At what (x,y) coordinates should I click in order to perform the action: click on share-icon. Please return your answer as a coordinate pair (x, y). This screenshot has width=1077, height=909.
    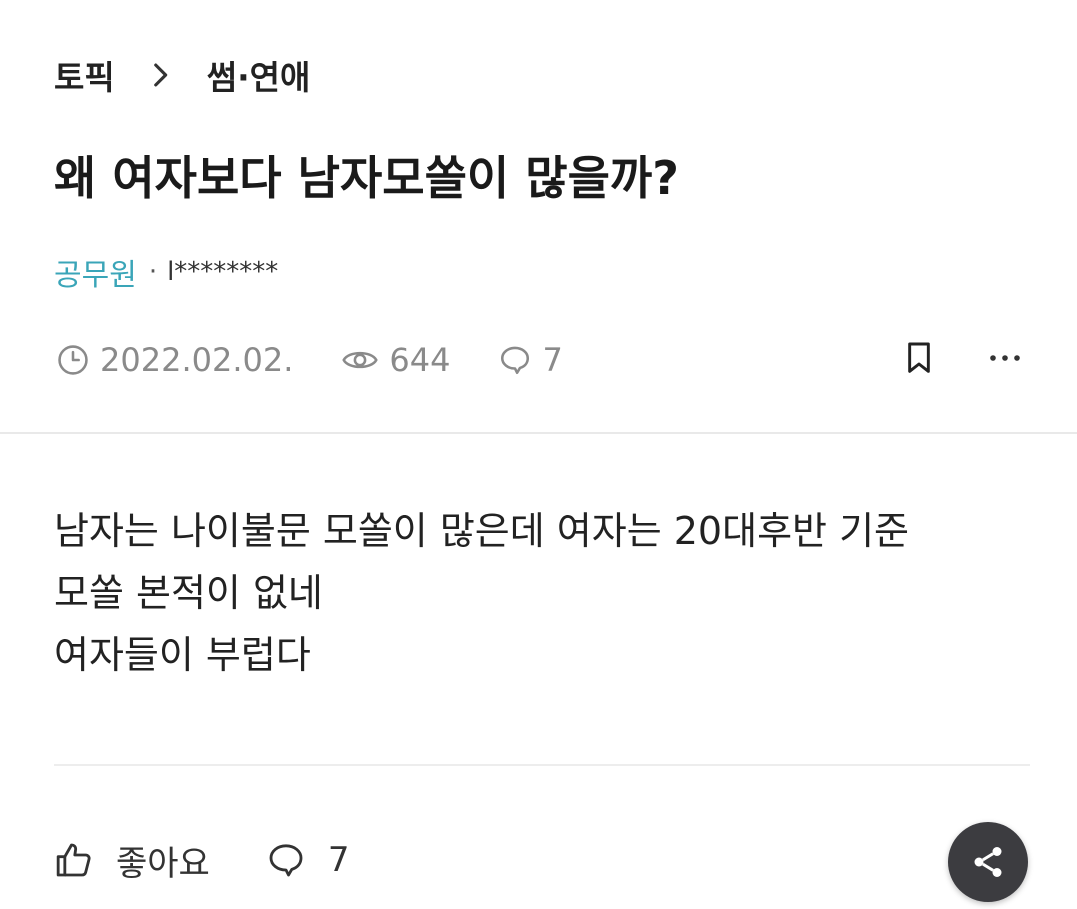
    Looking at the image, I should click on (988, 862).